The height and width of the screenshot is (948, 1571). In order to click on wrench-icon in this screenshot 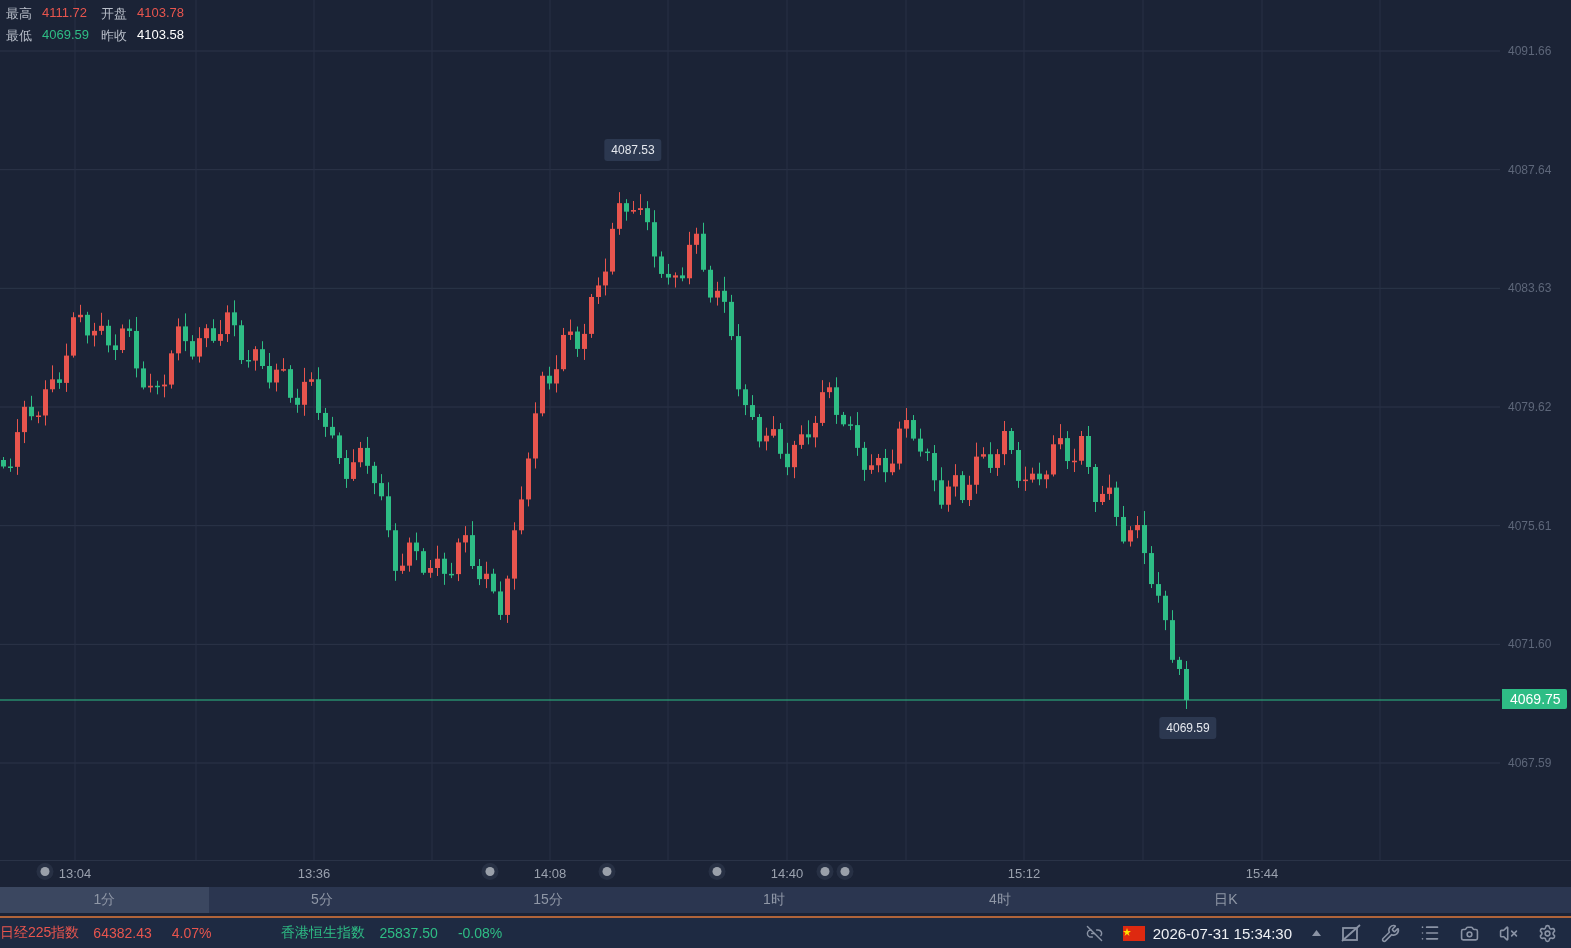, I will do `click(1390, 933)`.